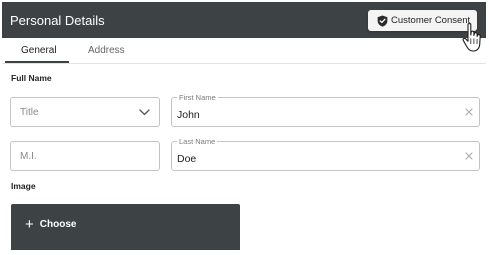 The image size is (489, 255). I want to click on title-select: Title, so click(85, 112).